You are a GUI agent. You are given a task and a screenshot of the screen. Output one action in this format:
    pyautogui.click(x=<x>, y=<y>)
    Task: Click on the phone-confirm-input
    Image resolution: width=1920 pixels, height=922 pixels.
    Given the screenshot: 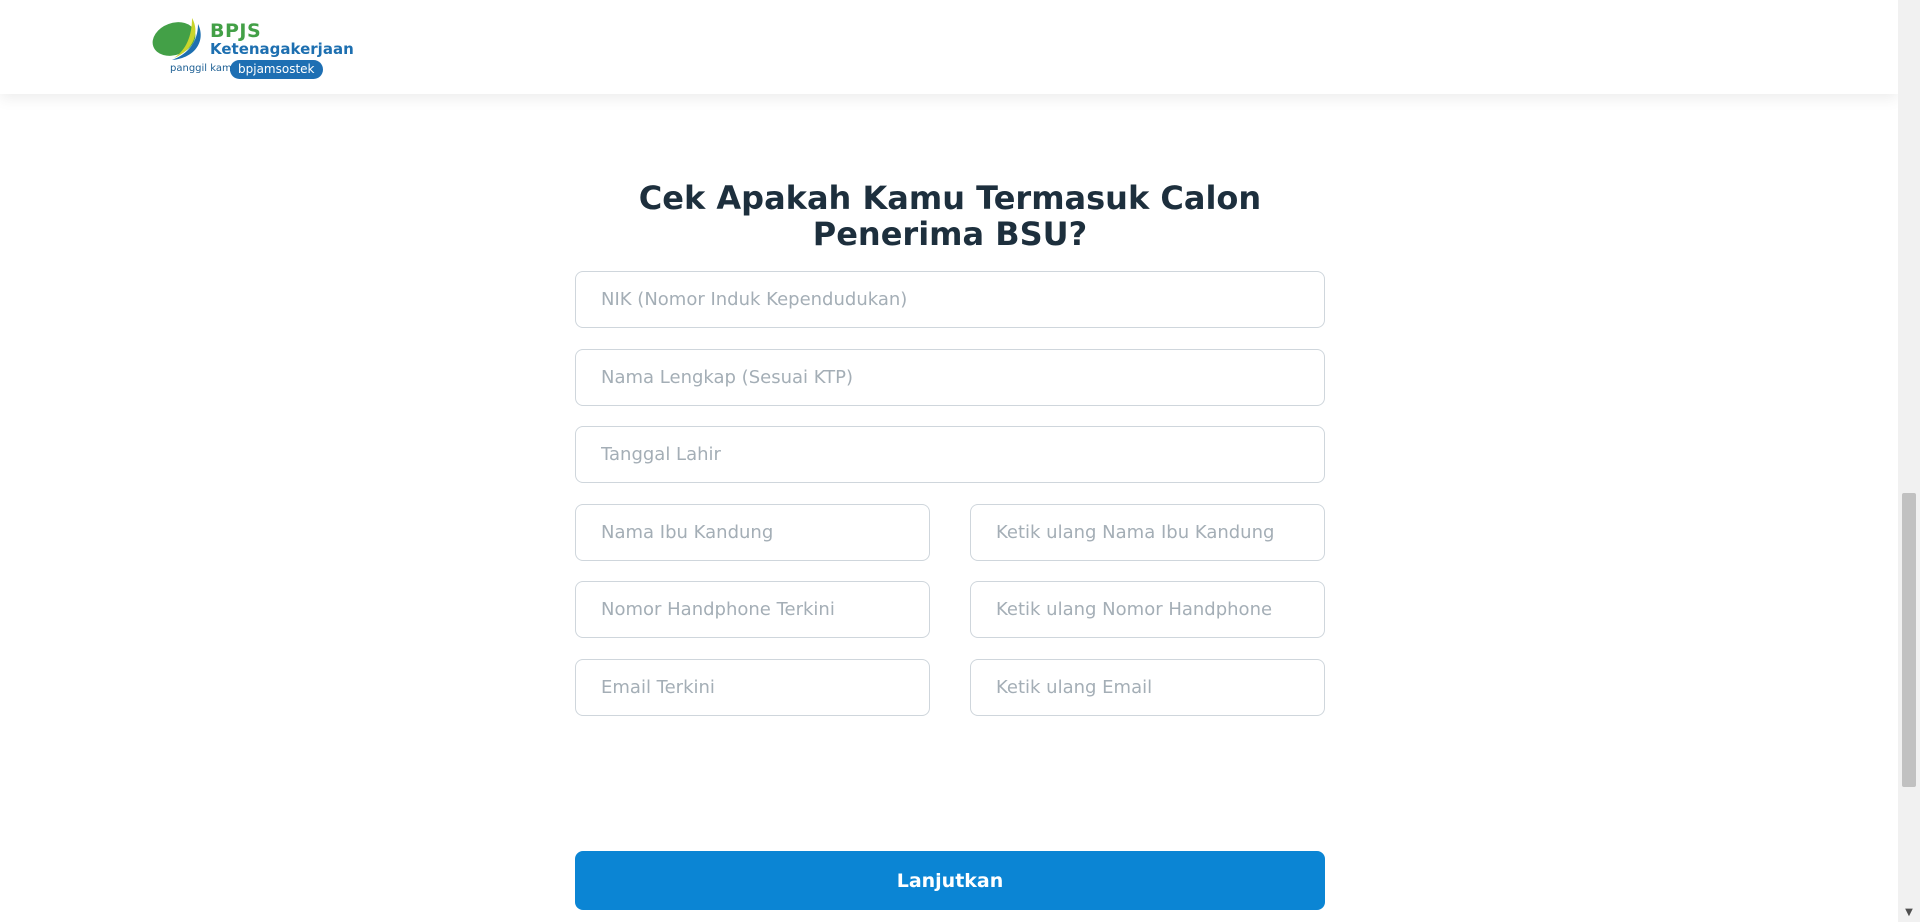 What is the action you would take?
    pyautogui.click(x=1147, y=609)
    